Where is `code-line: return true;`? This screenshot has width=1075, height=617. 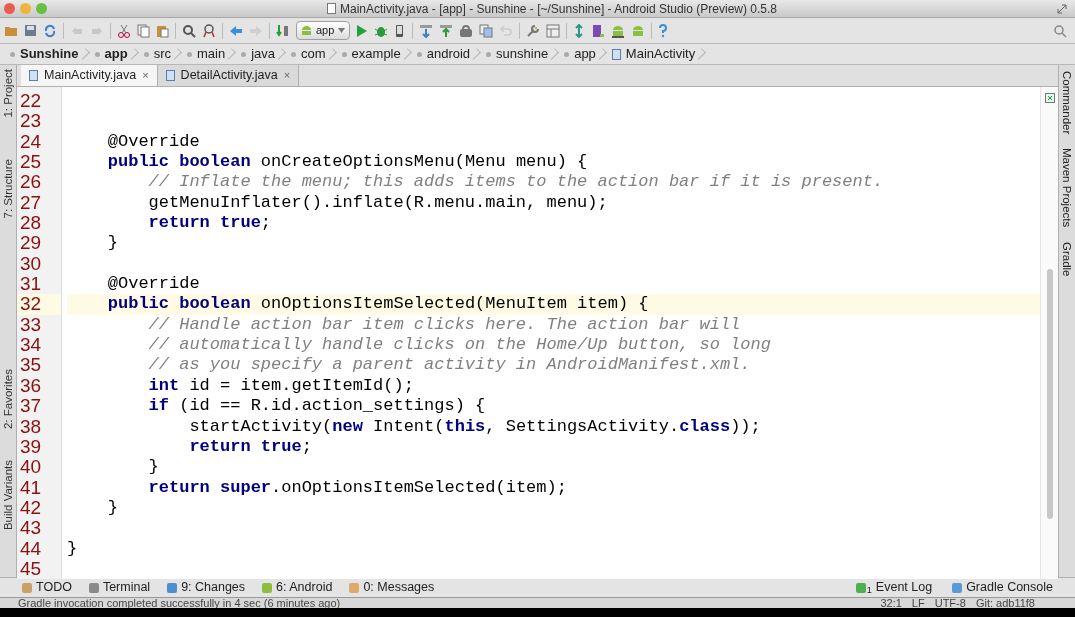 code-line: return true; is located at coordinates (209, 223).